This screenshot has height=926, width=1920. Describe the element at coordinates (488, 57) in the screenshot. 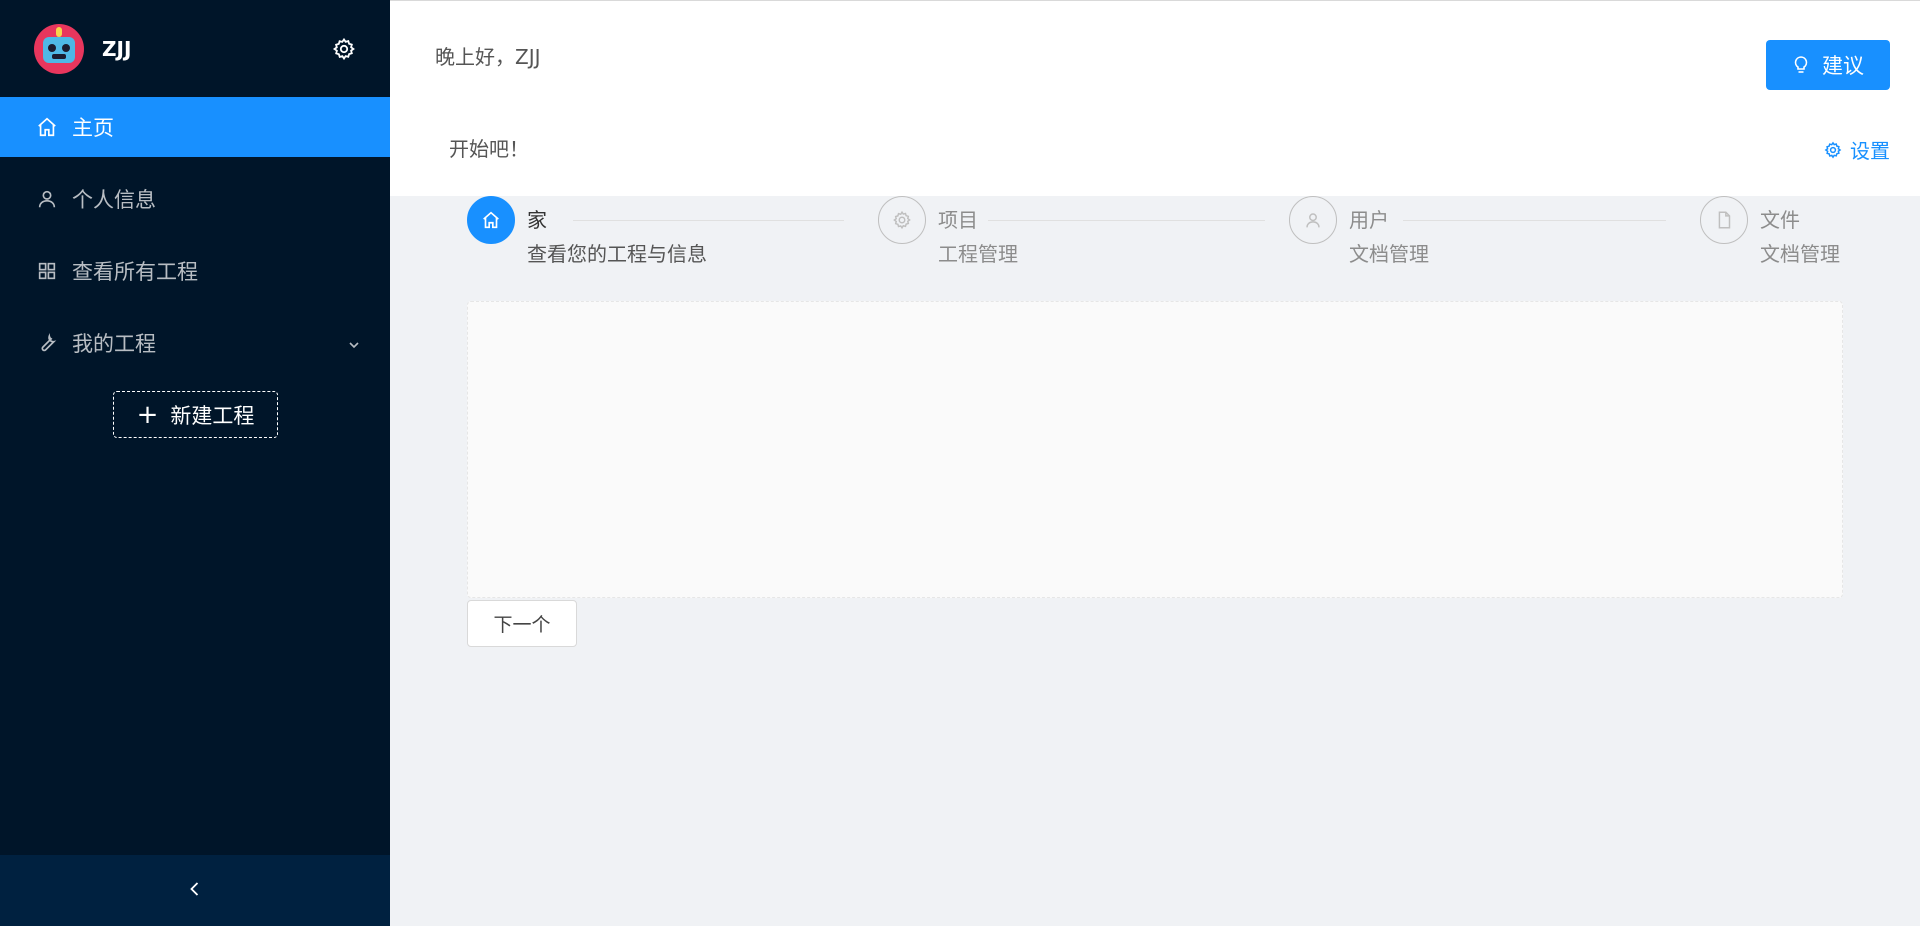

I see `greeting-text: 晚上好，ZJJ` at that location.